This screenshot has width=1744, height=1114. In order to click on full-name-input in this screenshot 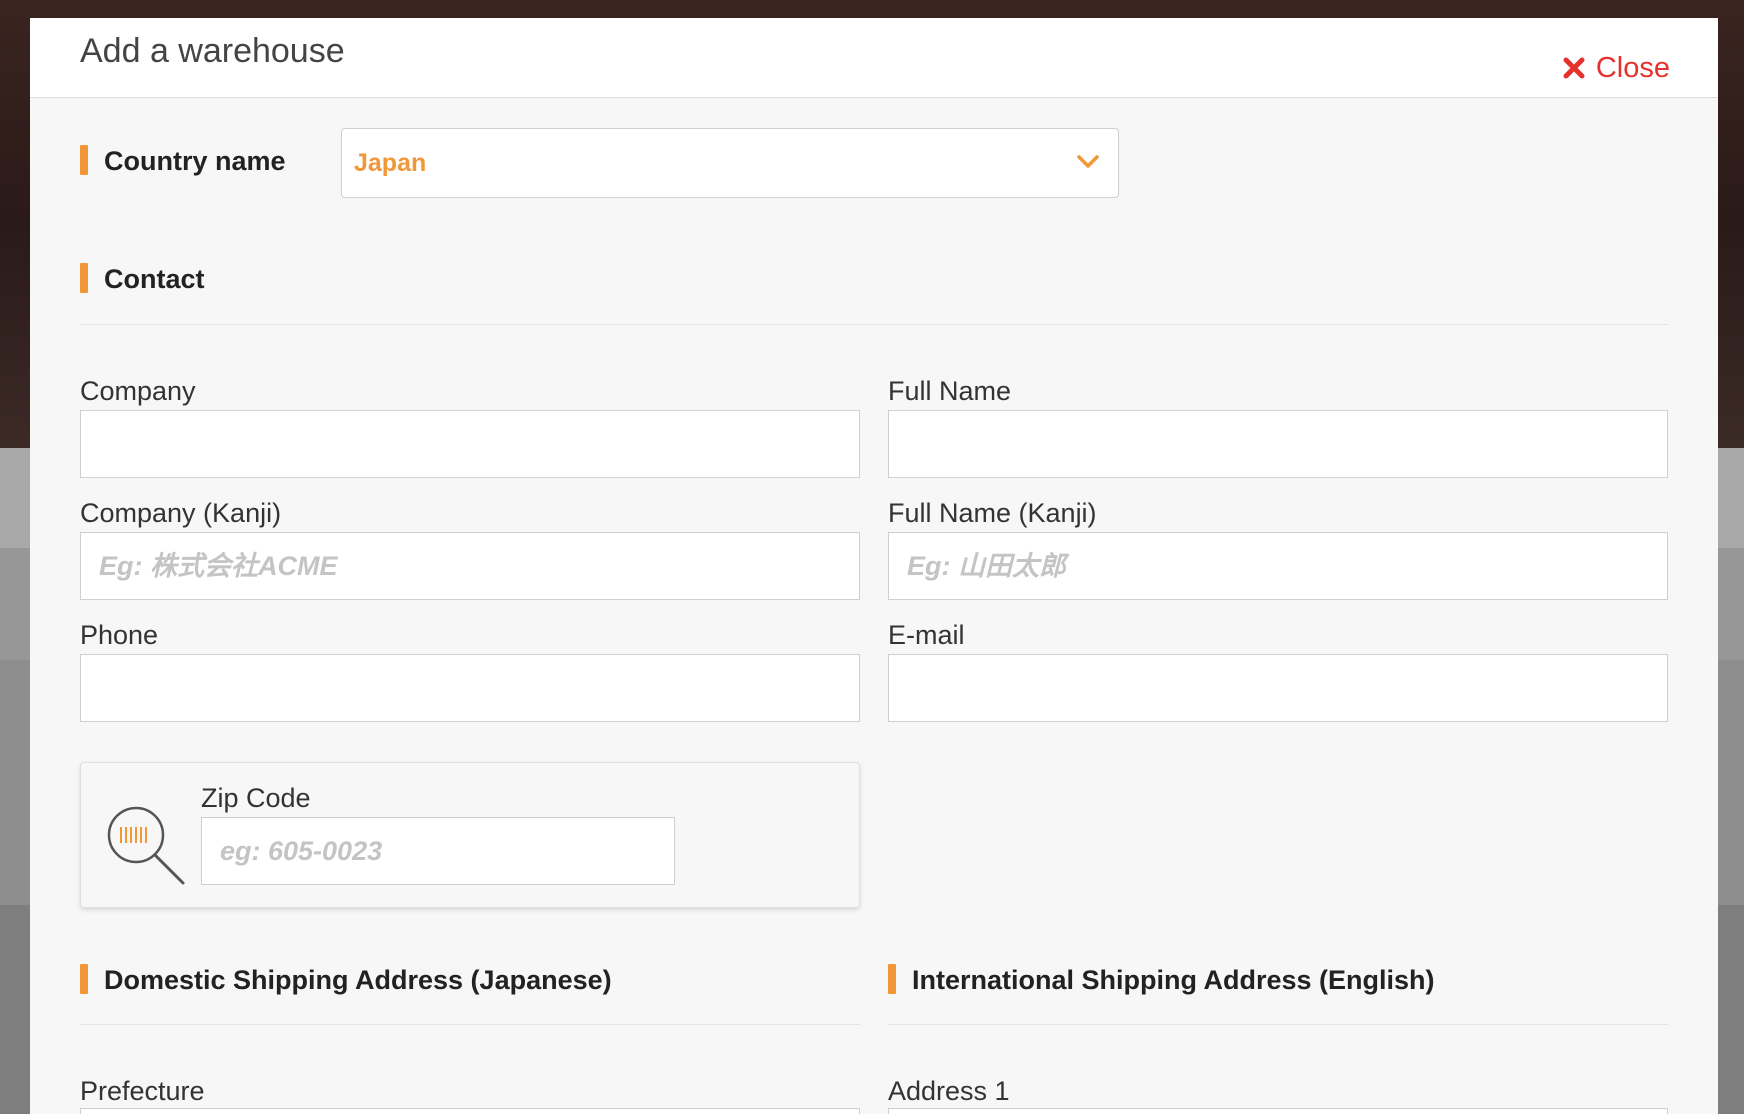, I will do `click(1278, 444)`.